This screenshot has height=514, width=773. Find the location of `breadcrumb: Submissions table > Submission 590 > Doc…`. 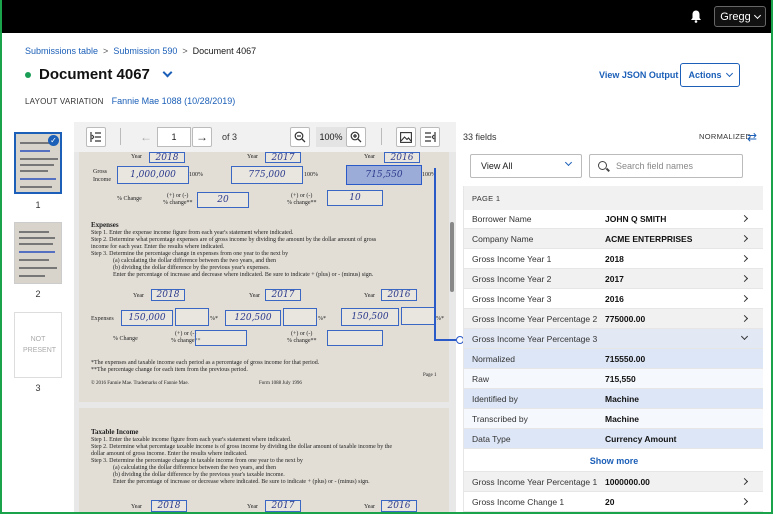

breadcrumb: Submissions table > Submission 590 > Doc… is located at coordinates (140, 51).